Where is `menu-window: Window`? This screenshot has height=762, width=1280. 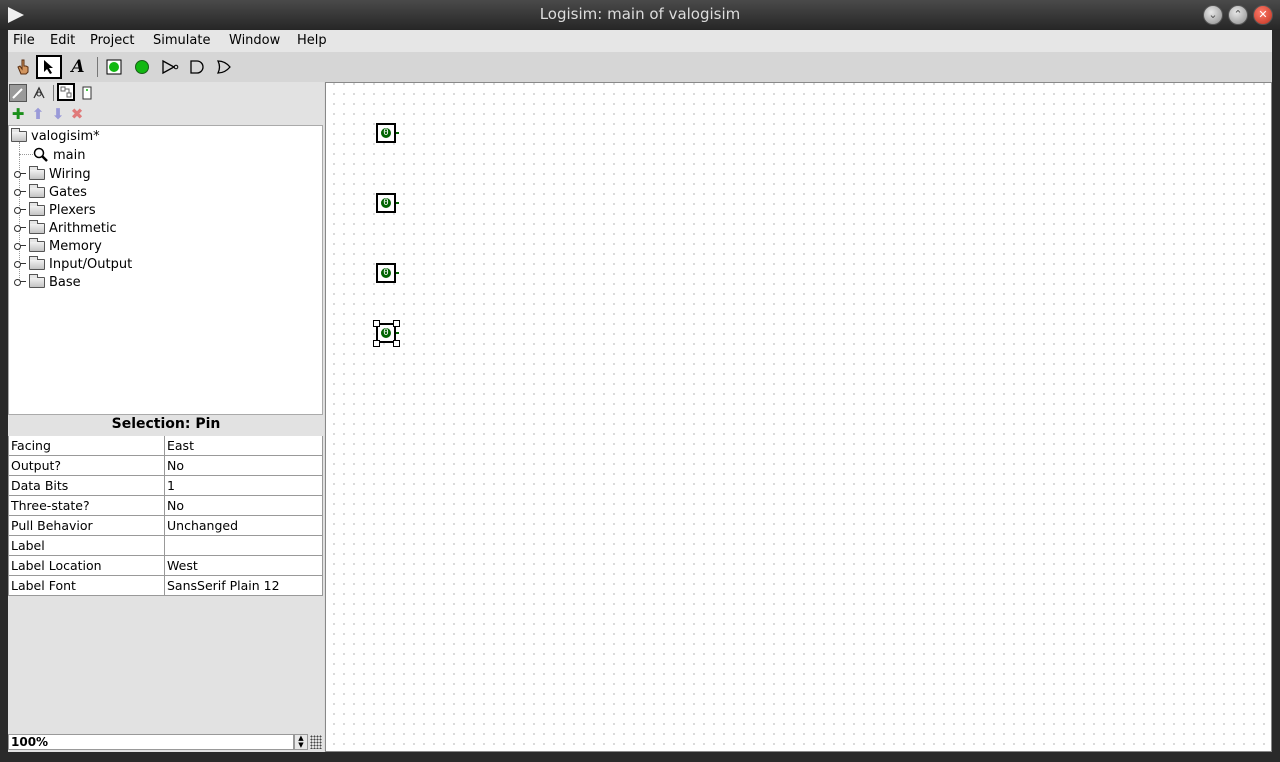
menu-window: Window is located at coordinates (254, 40).